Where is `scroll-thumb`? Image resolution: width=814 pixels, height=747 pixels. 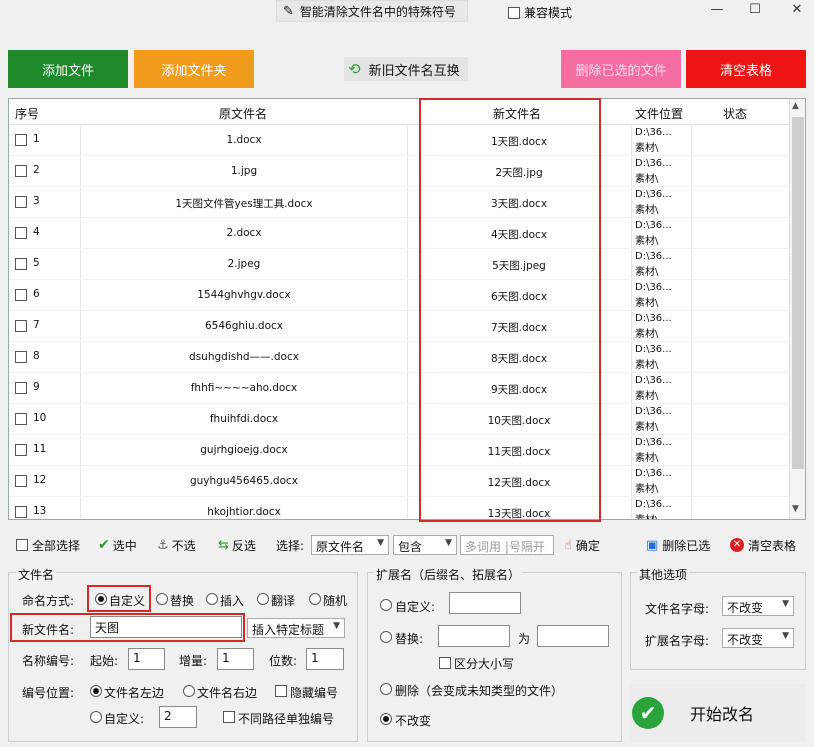
scroll-thumb is located at coordinates (798, 293).